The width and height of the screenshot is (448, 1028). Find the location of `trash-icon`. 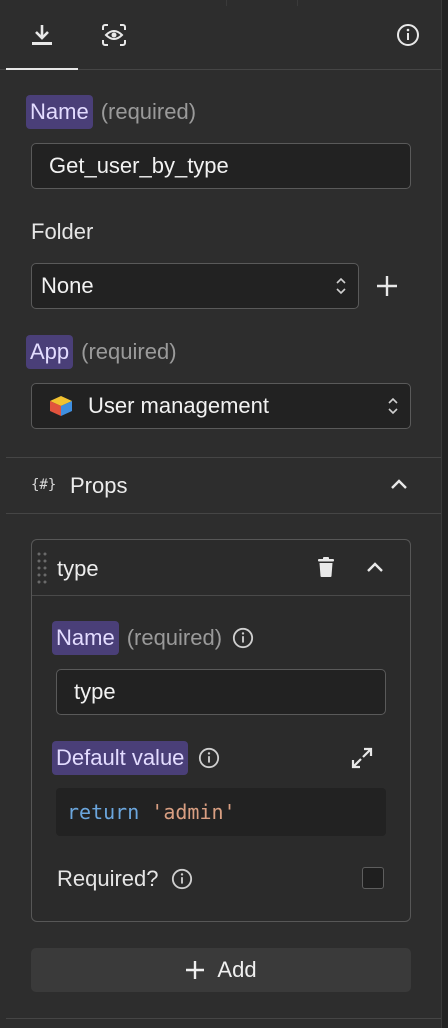

trash-icon is located at coordinates (326, 567).